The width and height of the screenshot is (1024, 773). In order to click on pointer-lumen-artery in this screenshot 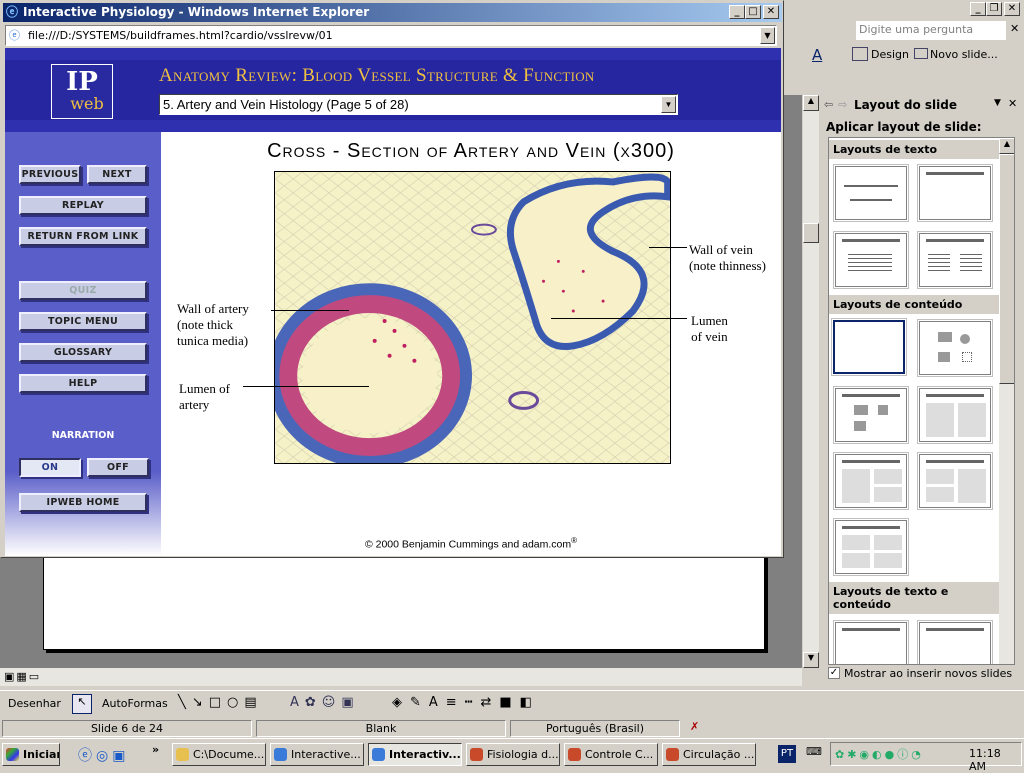, I will do `click(306, 386)`.